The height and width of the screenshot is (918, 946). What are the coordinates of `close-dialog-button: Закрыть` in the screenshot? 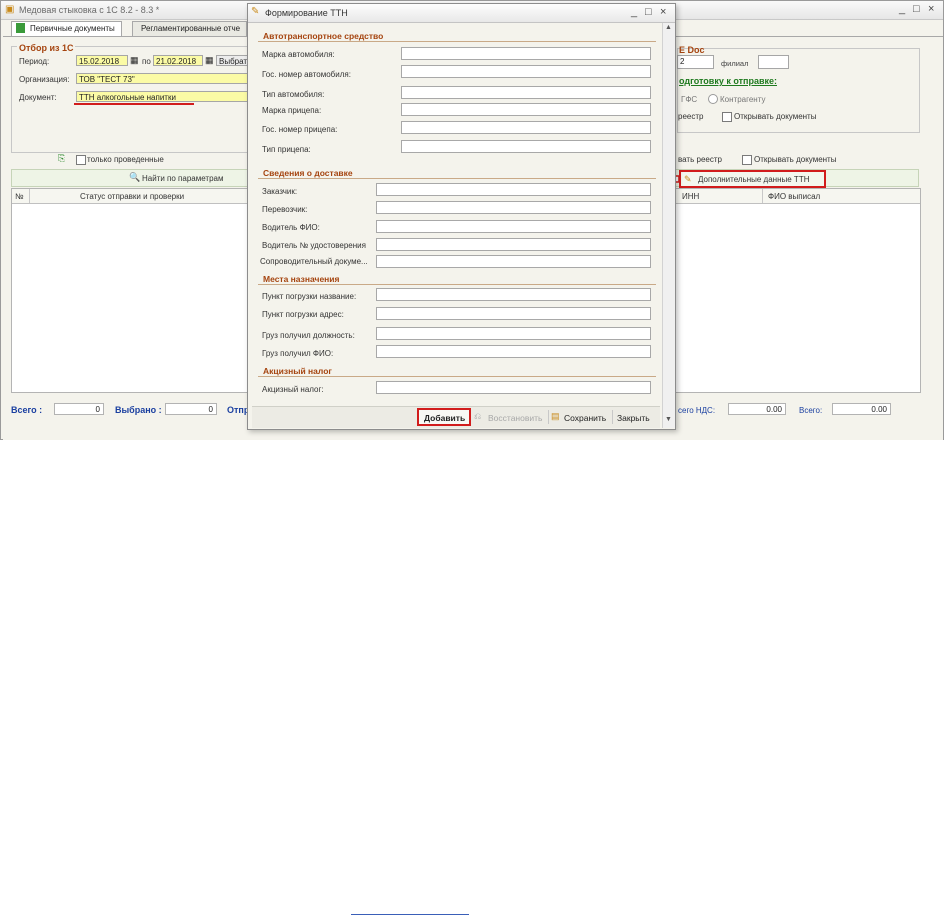 It's located at (633, 418).